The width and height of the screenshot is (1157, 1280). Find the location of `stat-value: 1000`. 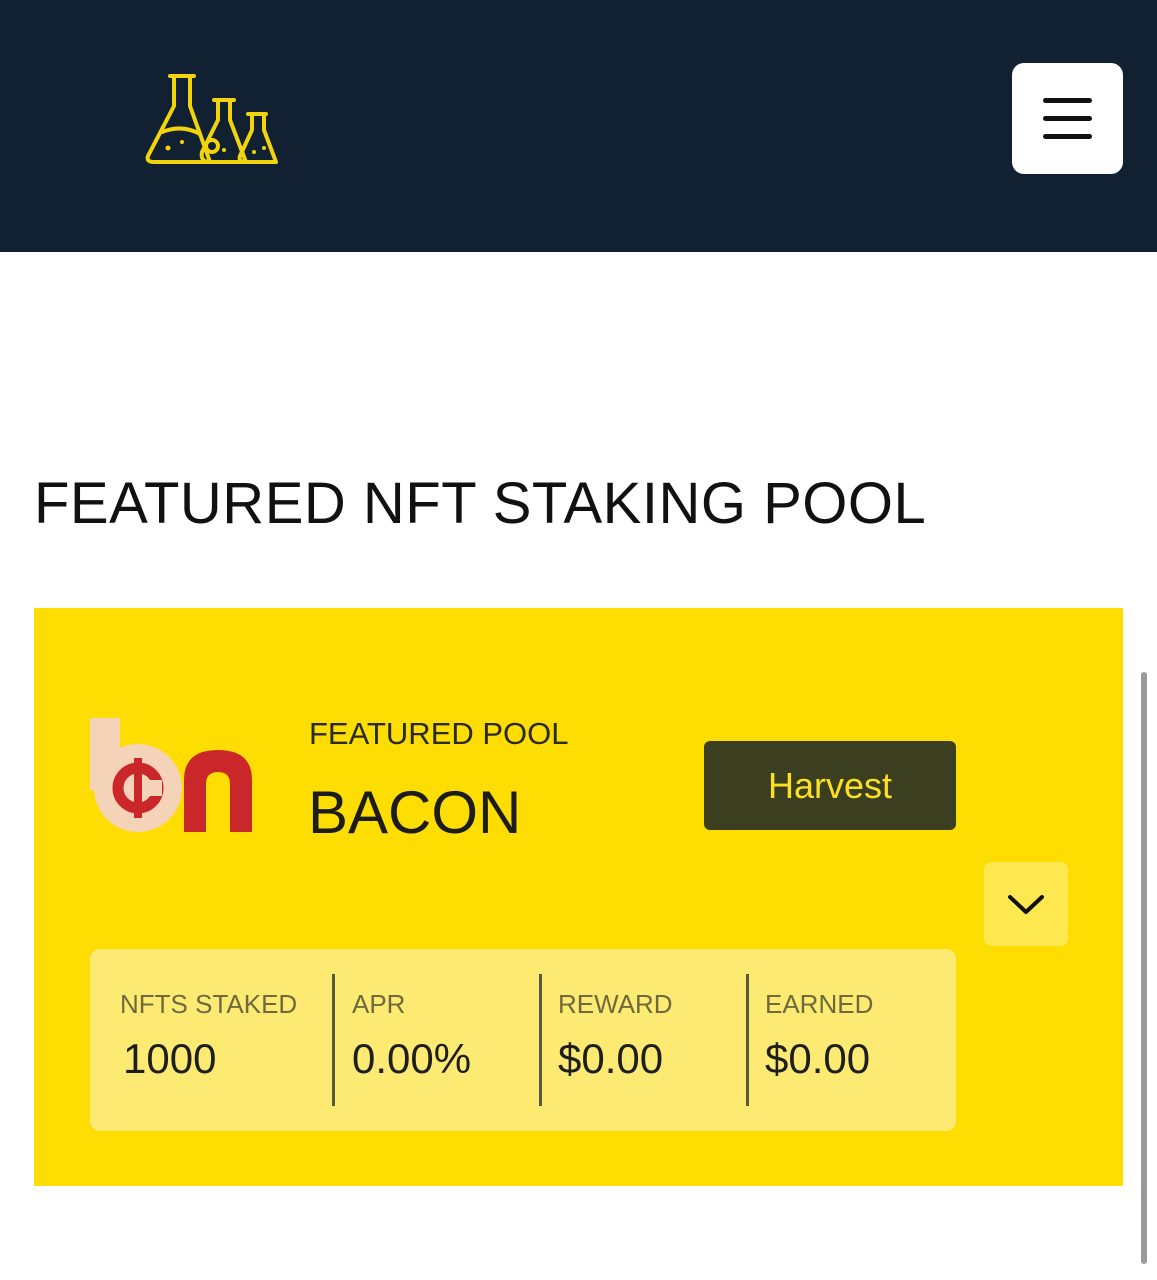

stat-value: 1000 is located at coordinates (170, 1058).